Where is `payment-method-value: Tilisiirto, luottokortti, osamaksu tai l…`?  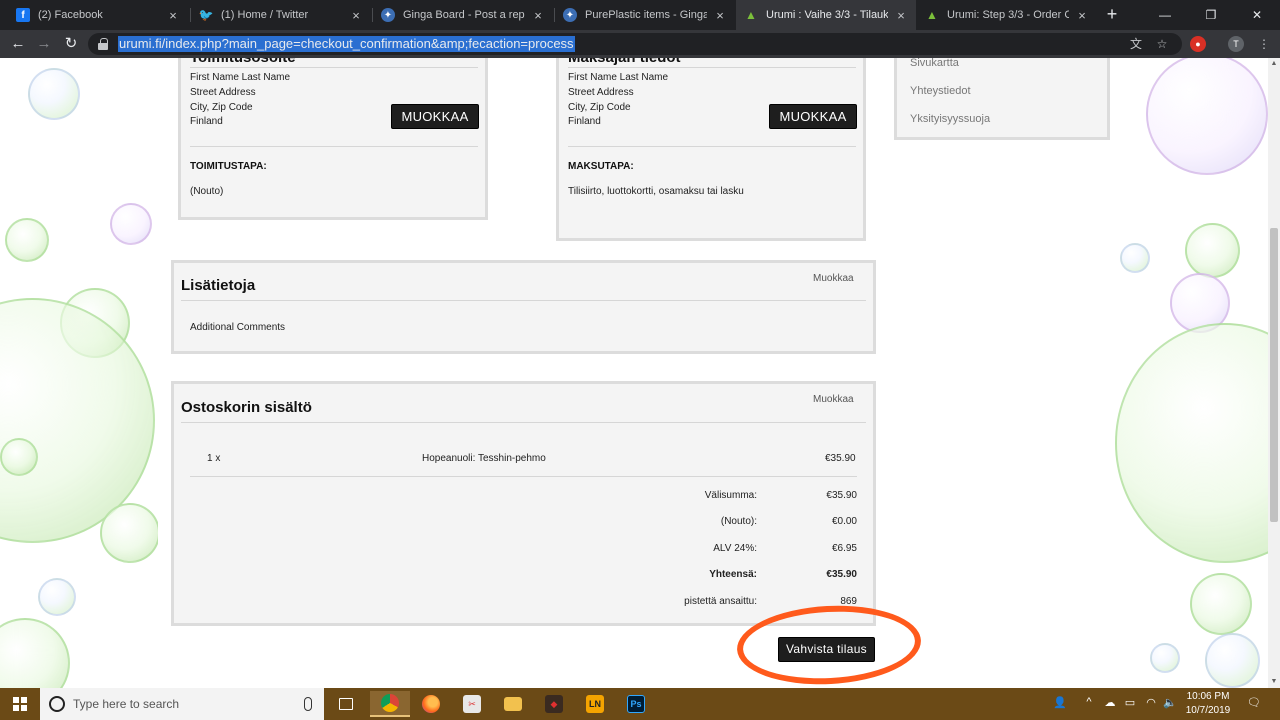 payment-method-value: Tilisiirto, luottokortti, osamaksu tai l… is located at coordinates (656, 191).